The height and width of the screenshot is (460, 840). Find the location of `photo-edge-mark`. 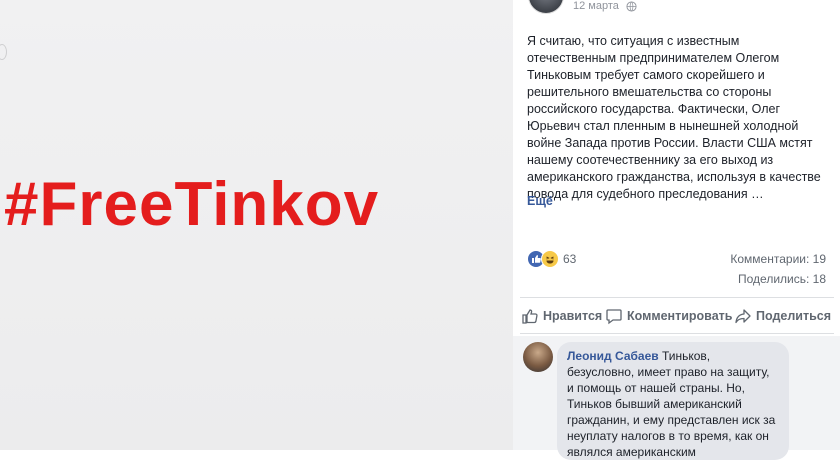

photo-edge-mark is located at coordinates (3, 52).